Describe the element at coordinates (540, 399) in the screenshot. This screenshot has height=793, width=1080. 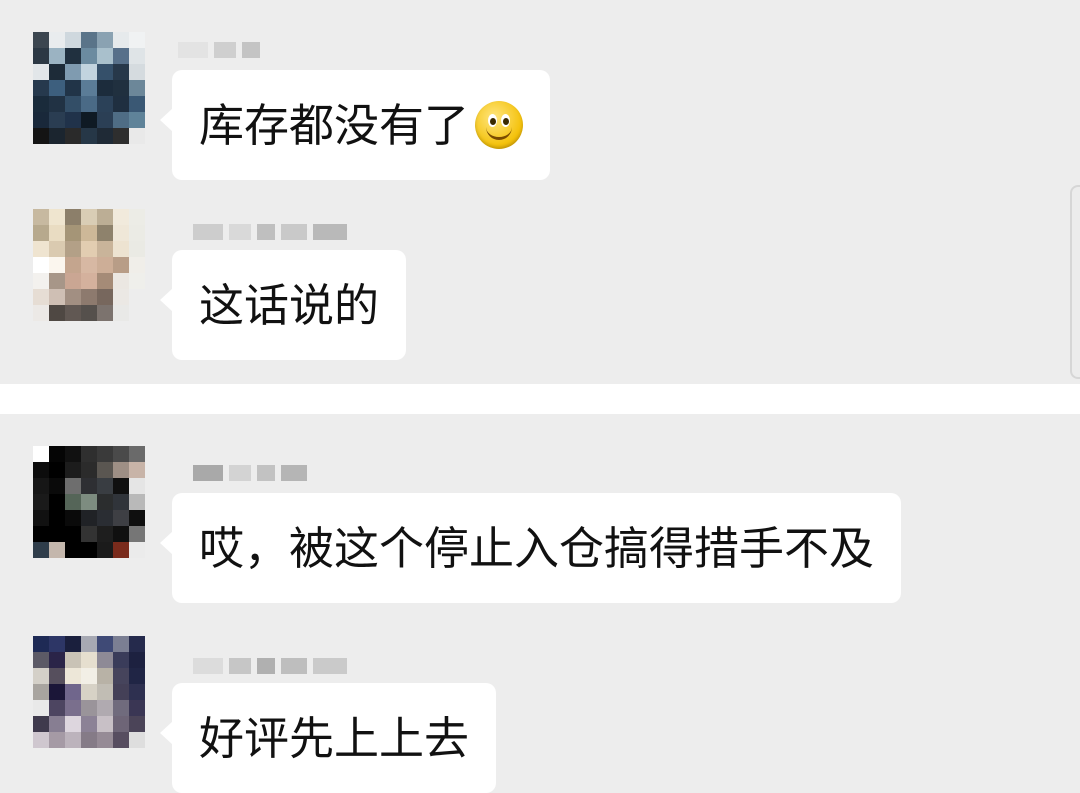
I see `screenshot-divider` at that location.